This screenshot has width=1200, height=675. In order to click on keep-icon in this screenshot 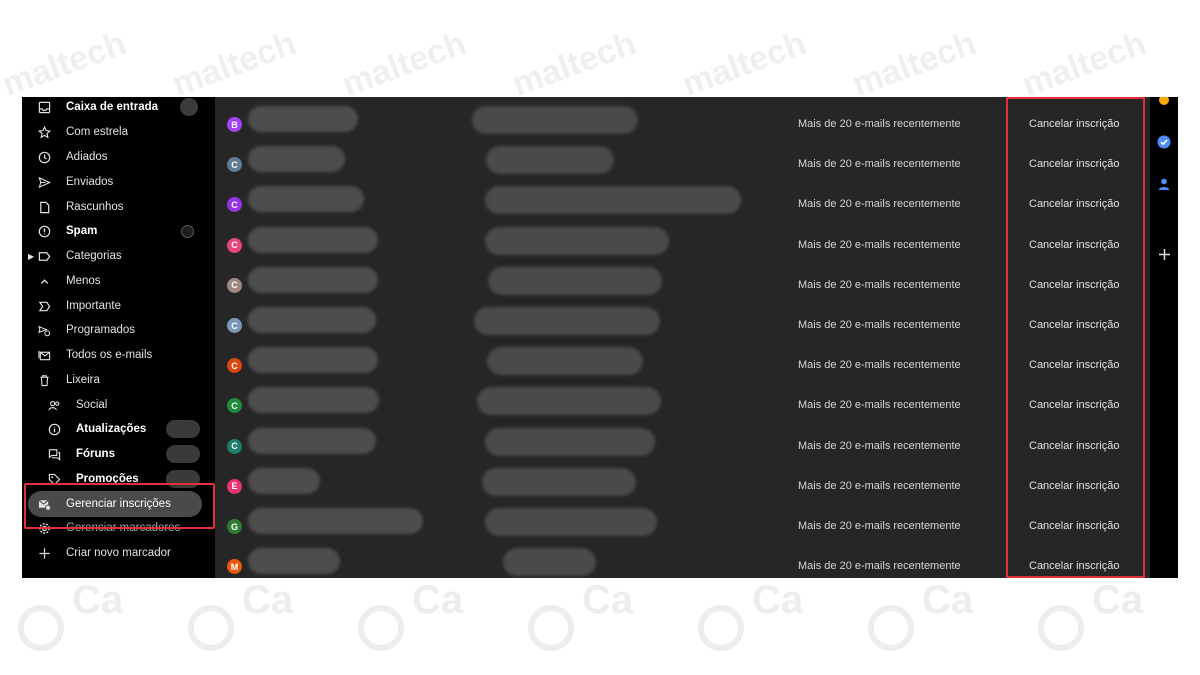, I will do `click(1164, 102)`.